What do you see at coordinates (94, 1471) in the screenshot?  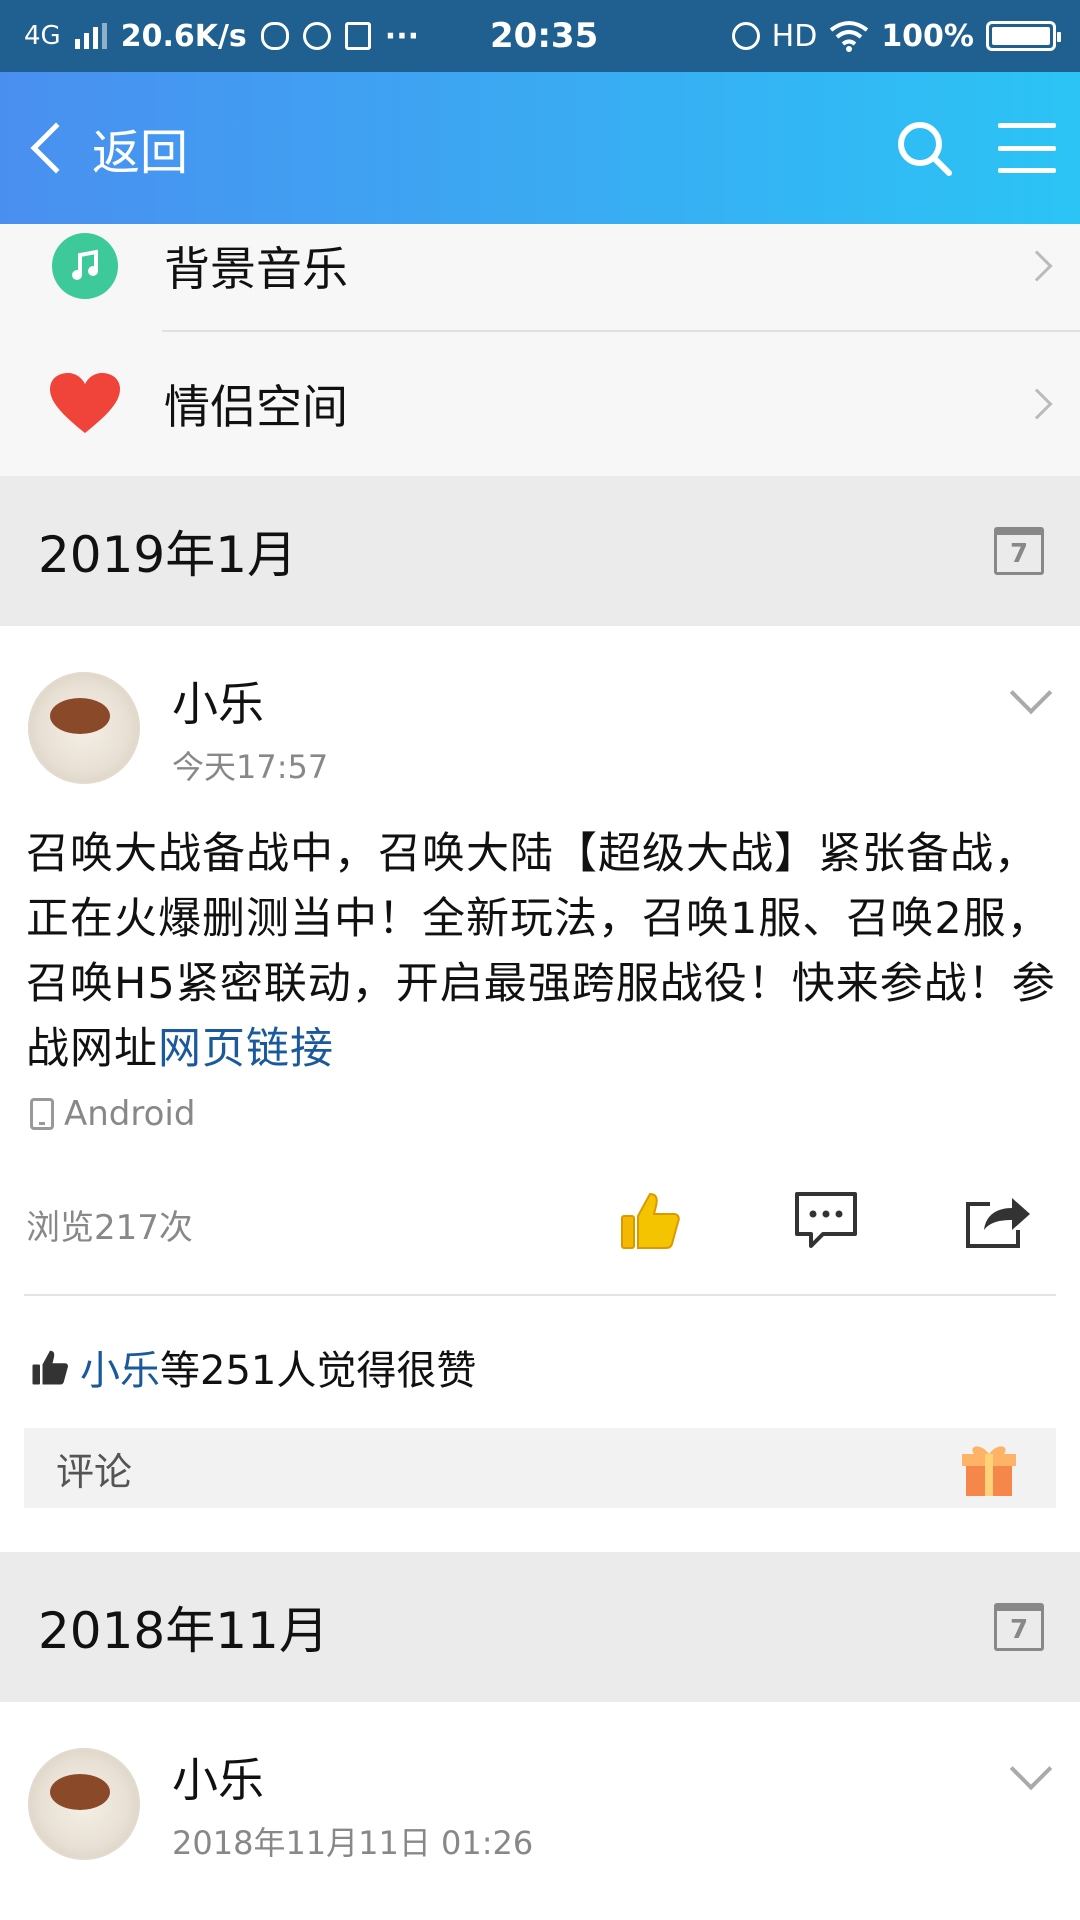 I see `comment-placeholder: 评论` at bounding box center [94, 1471].